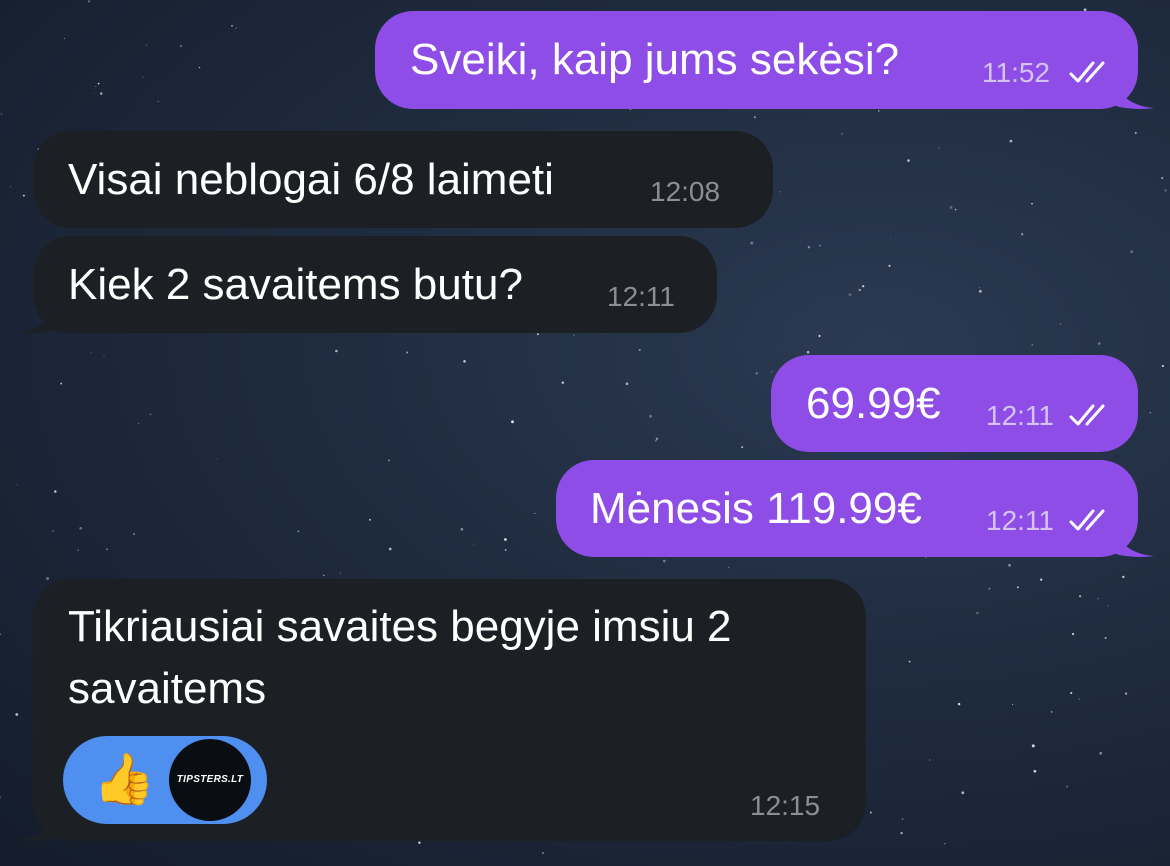 The width and height of the screenshot is (1170, 866). Describe the element at coordinates (403, 179) in the screenshot. I see `message-bubble-incoming: Visai neblogai 6/8 laimeti 12:08` at that location.